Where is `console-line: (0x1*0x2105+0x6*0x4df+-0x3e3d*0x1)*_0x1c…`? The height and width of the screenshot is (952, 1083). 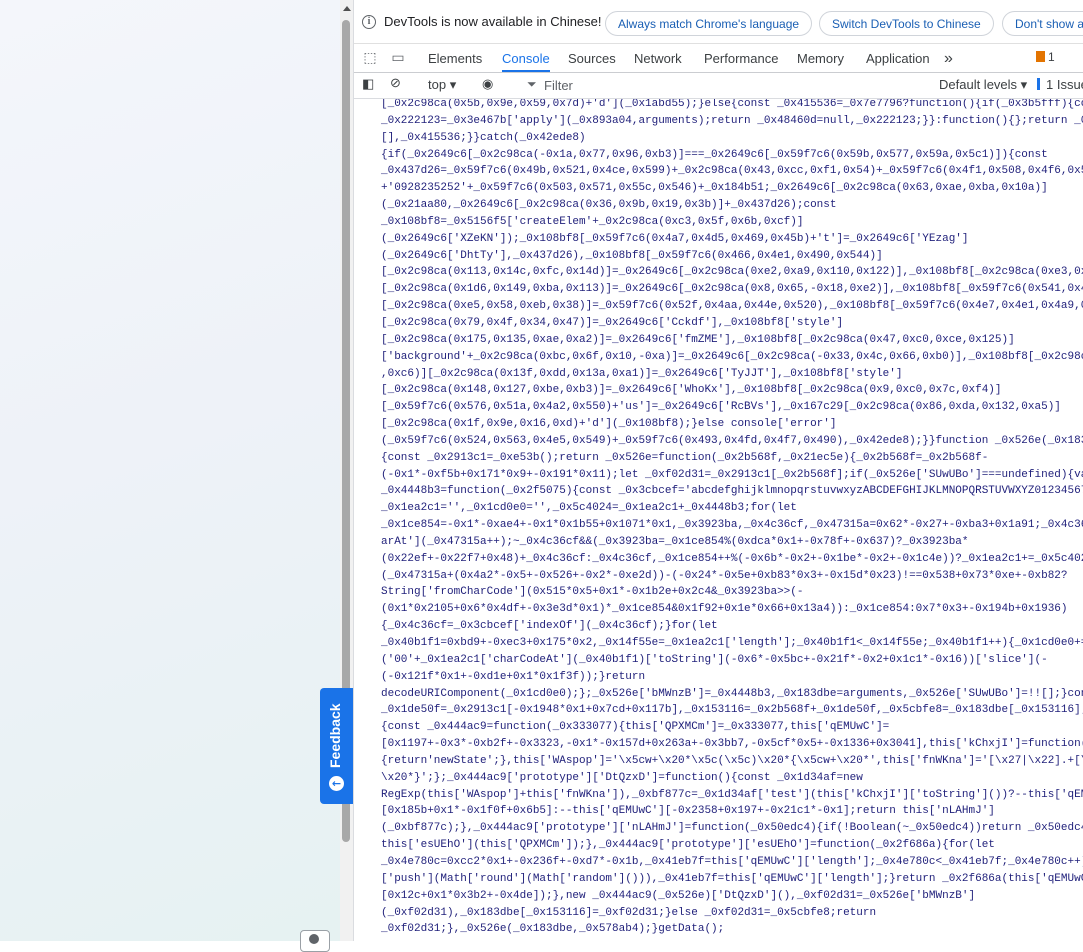 console-line: (0x1*0x2105+0x6*0x4df+-0x3e3d*0x1)*_0x1c… is located at coordinates (724, 609).